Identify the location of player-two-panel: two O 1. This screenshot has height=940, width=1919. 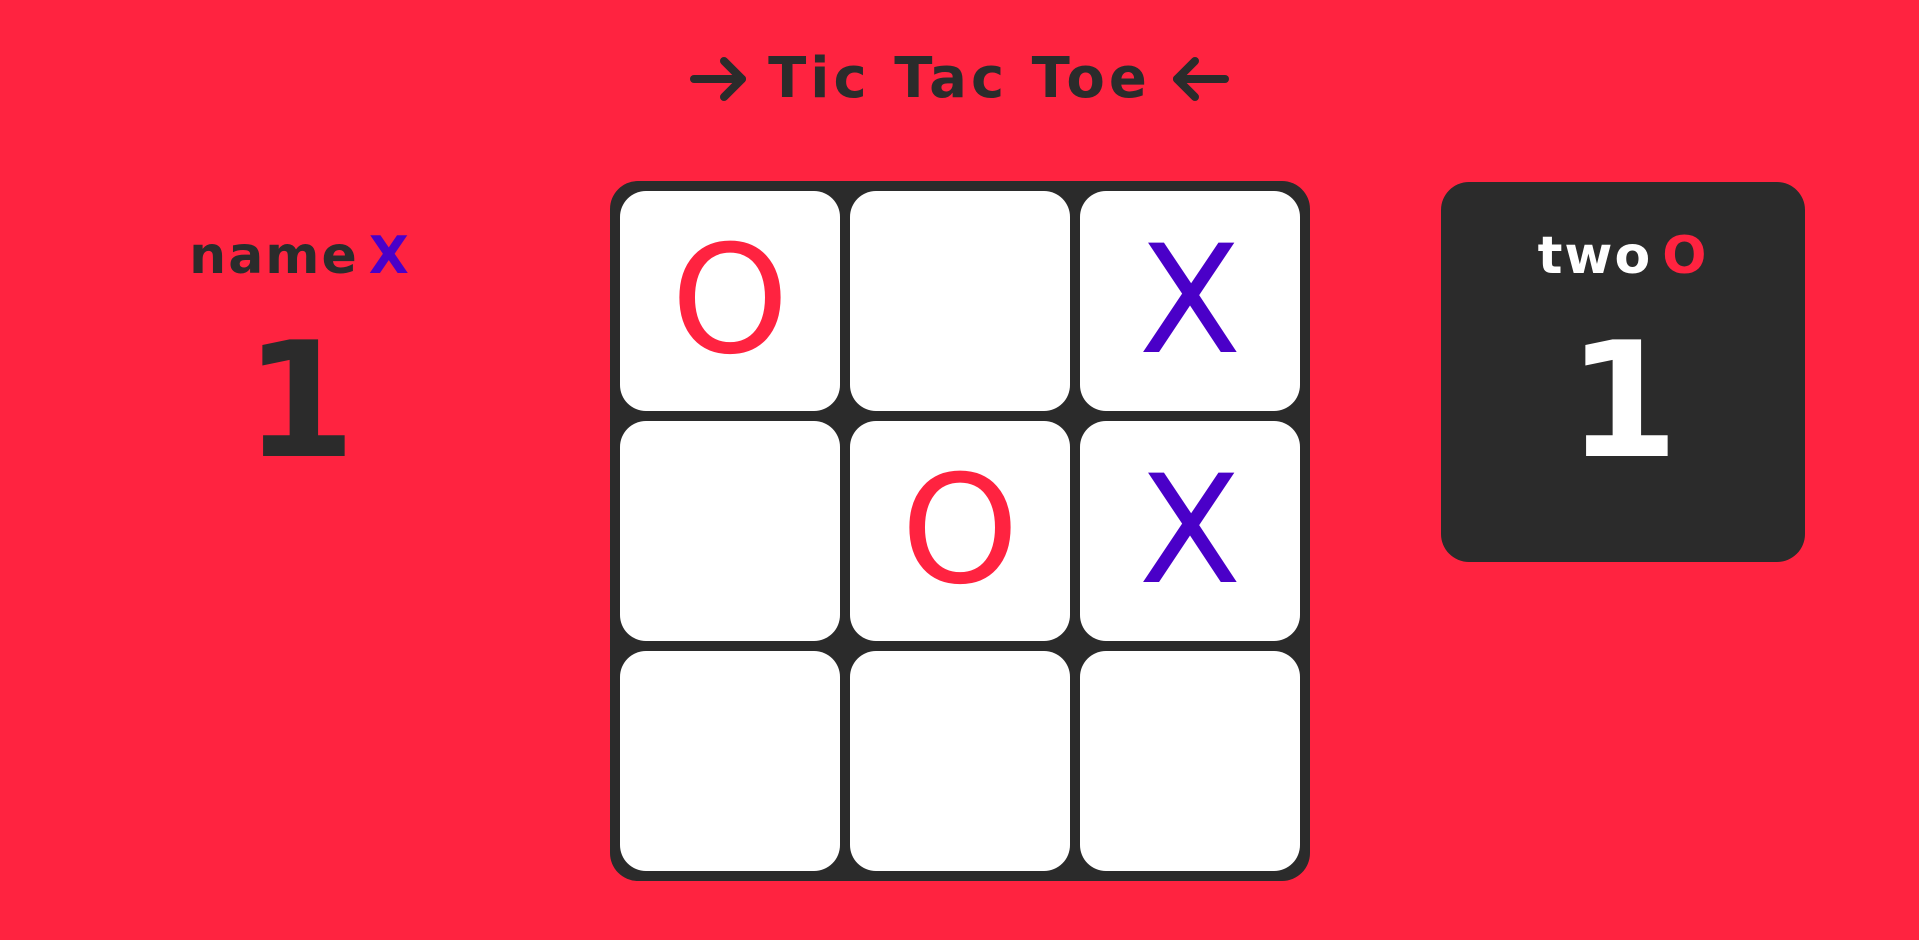
(1623, 372).